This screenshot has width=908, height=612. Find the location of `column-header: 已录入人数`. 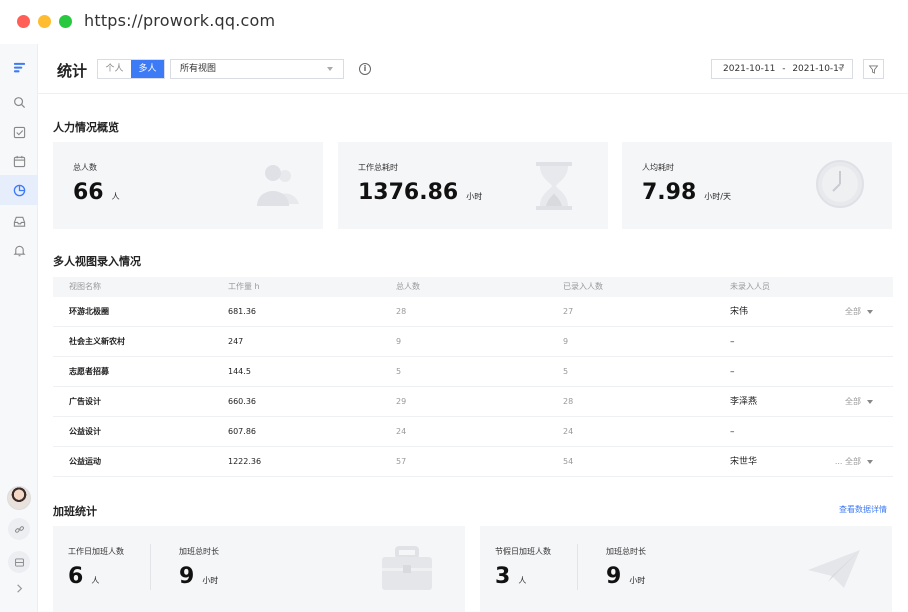

column-header: 已录入人数 is located at coordinates (583, 286).